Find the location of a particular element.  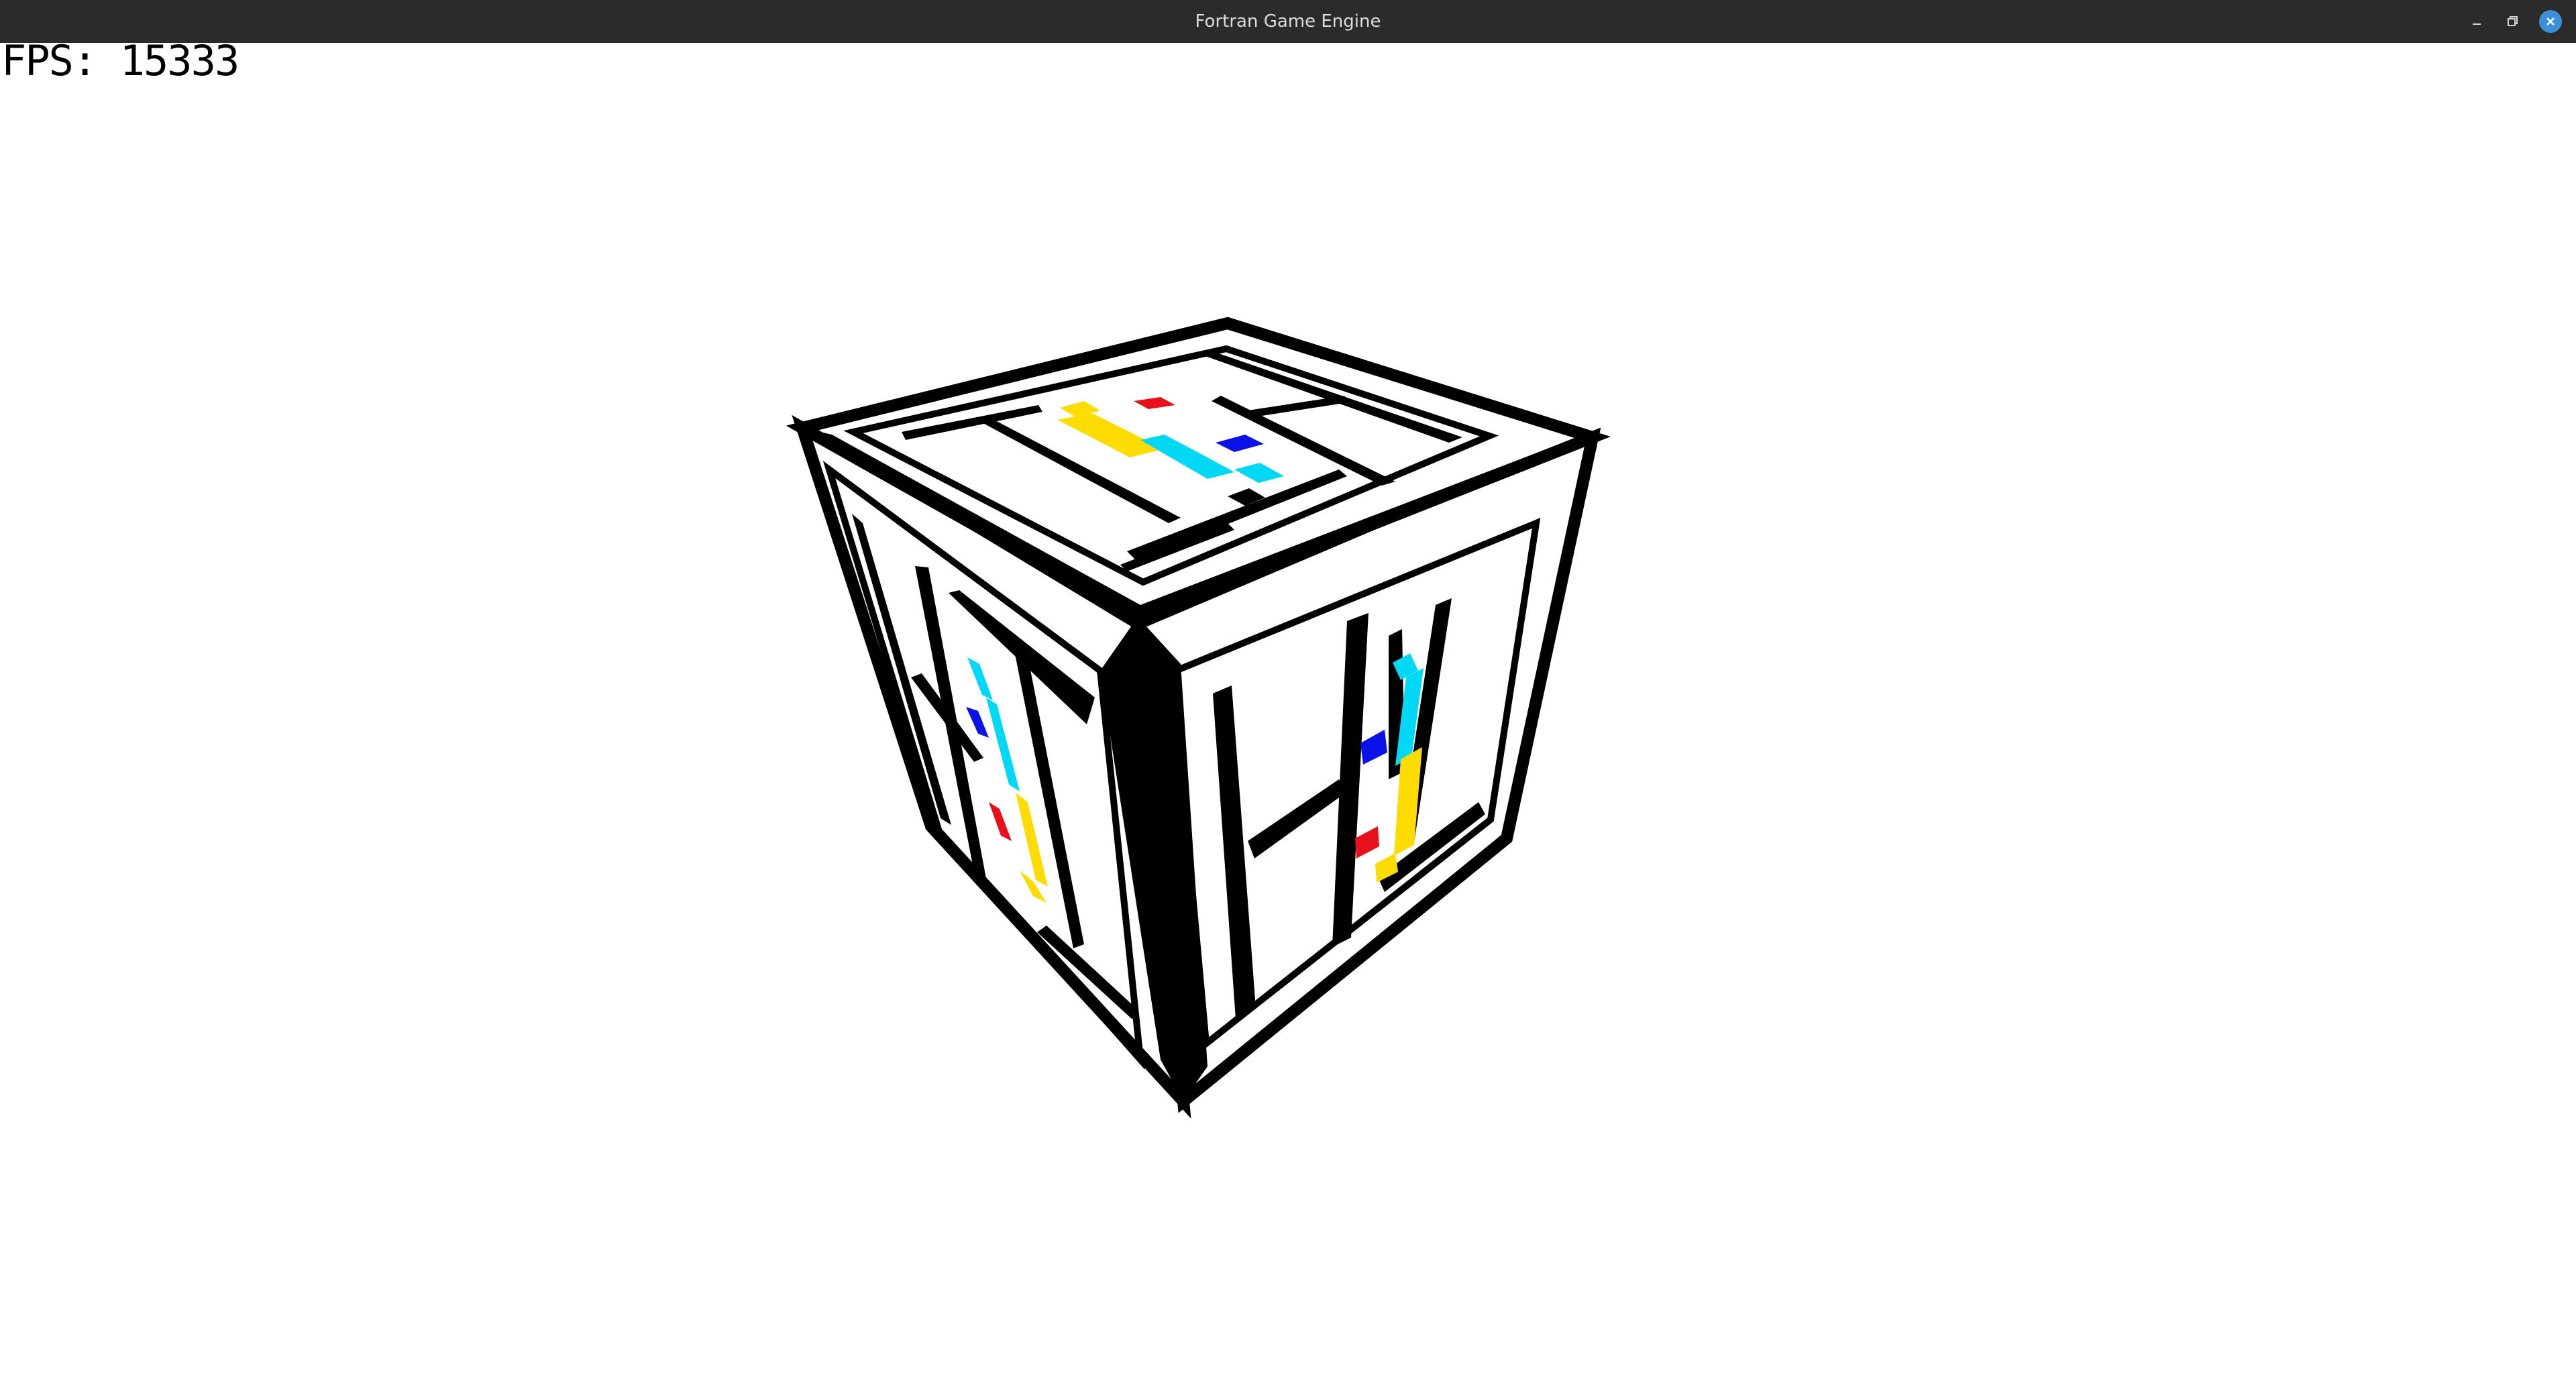

close-button-circle is located at coordinates (2550, 21).